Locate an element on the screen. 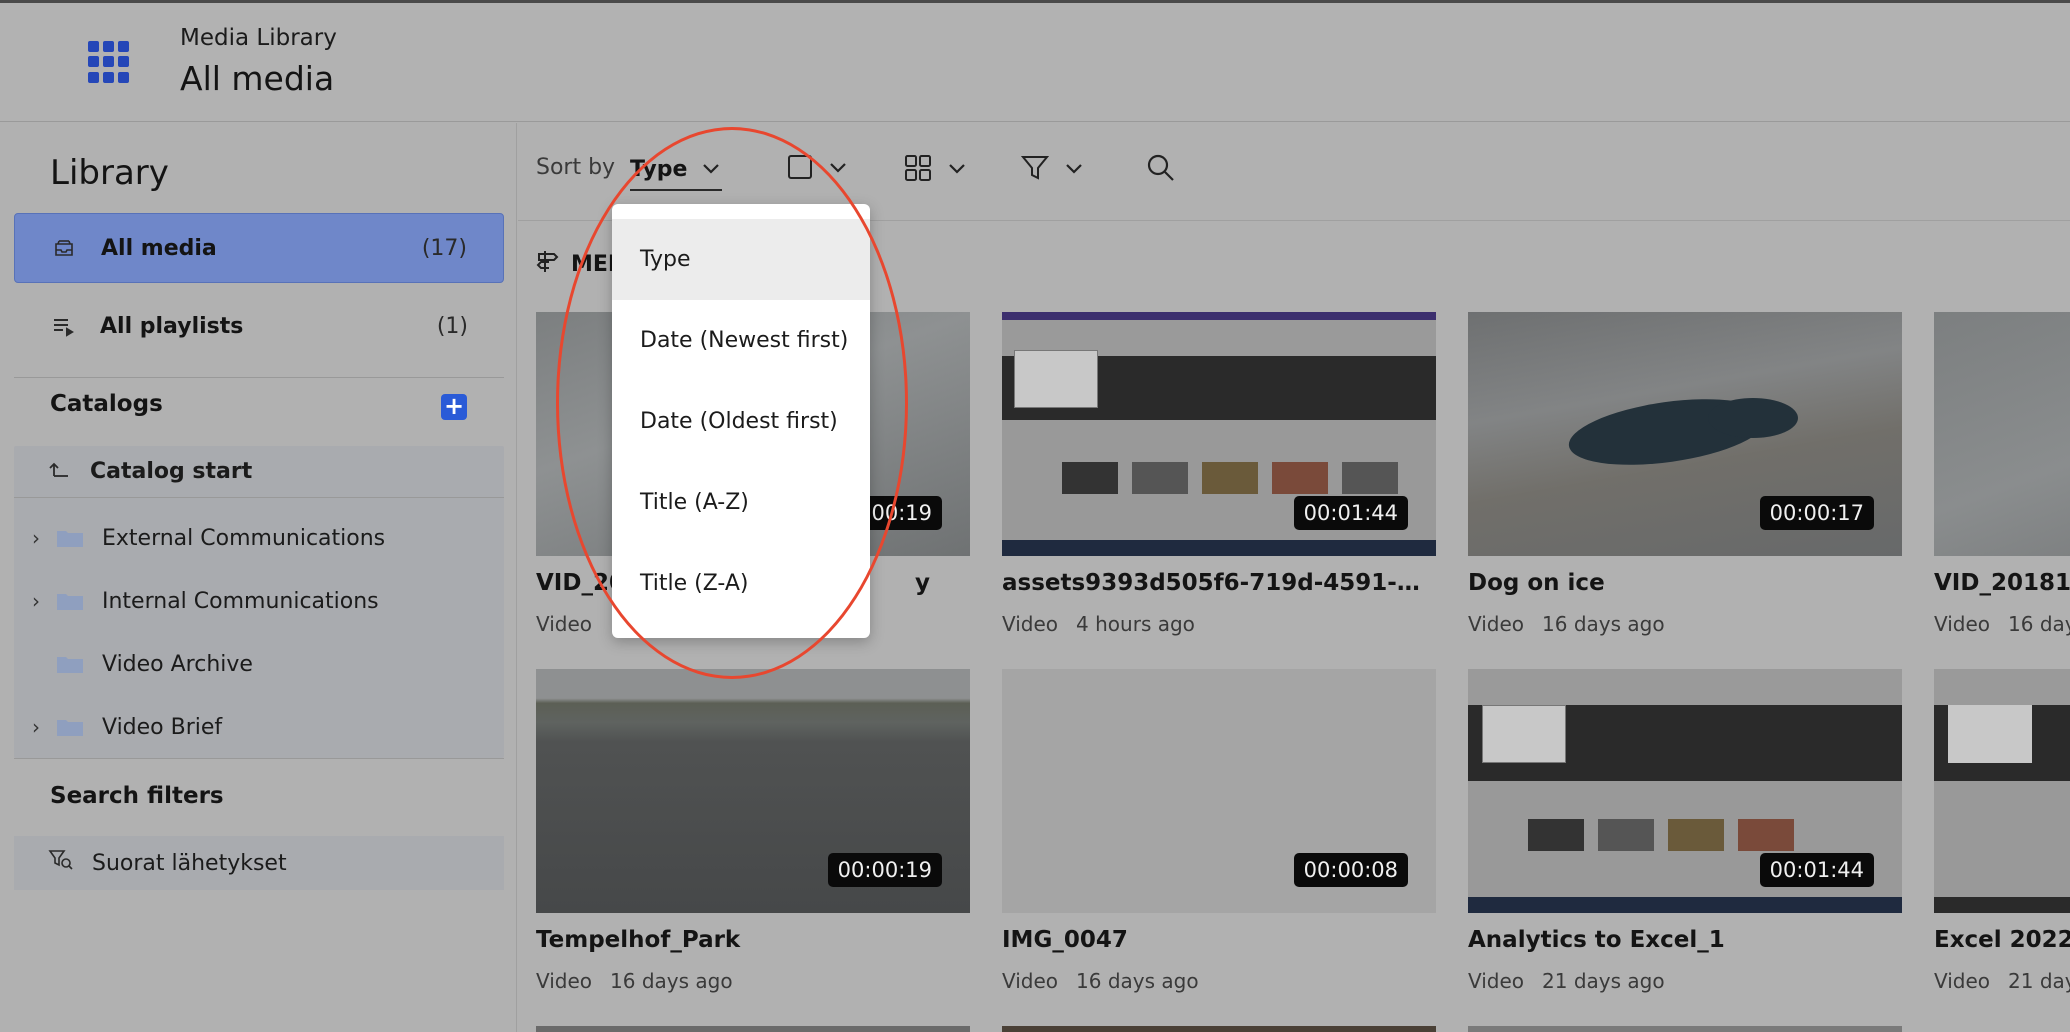  grid-view-icon is located at coordinates (918, 170).